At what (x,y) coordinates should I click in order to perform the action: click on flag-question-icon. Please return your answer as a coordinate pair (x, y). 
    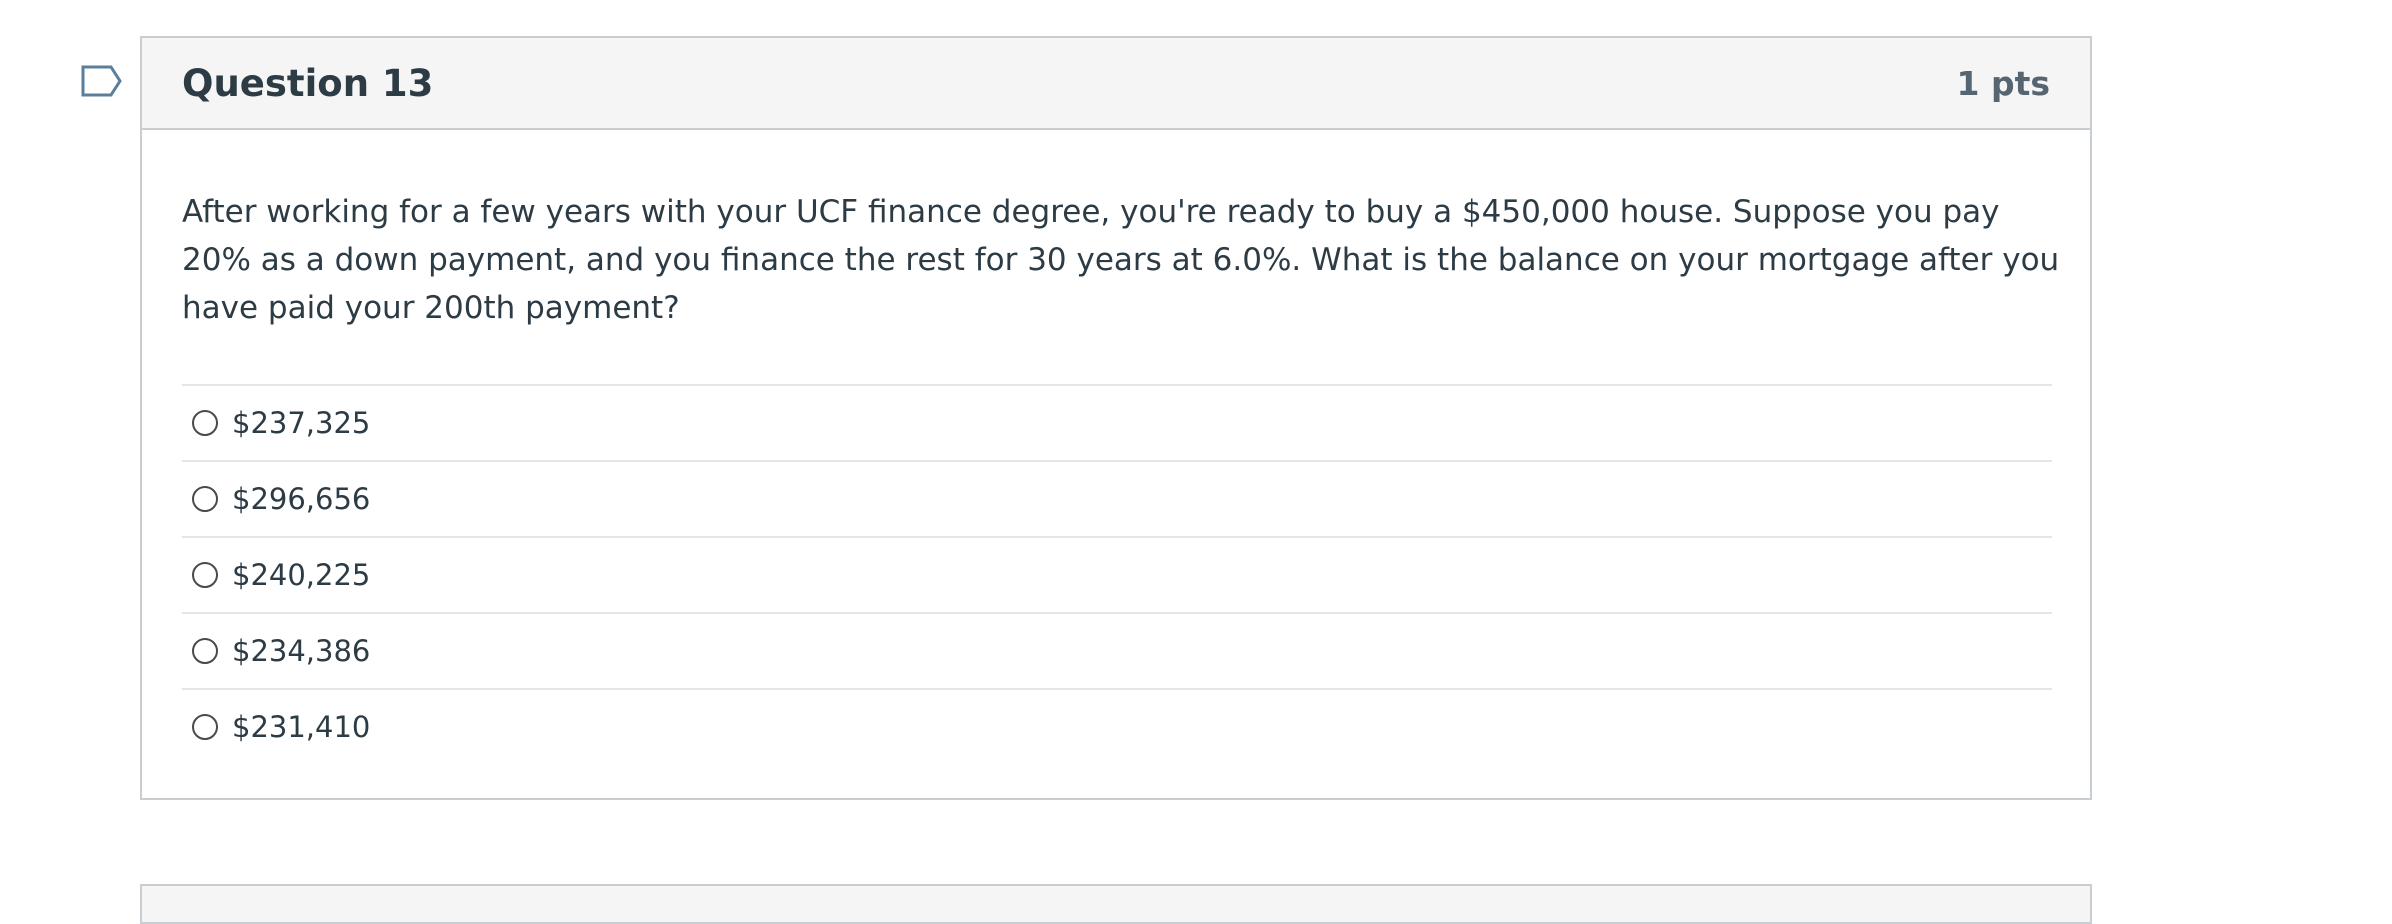
    Looking at the image, I should click on (102, 81).